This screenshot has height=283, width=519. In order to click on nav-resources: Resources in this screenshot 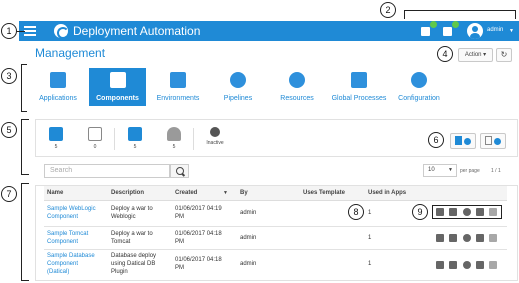, I will do `click(297, 87)`.